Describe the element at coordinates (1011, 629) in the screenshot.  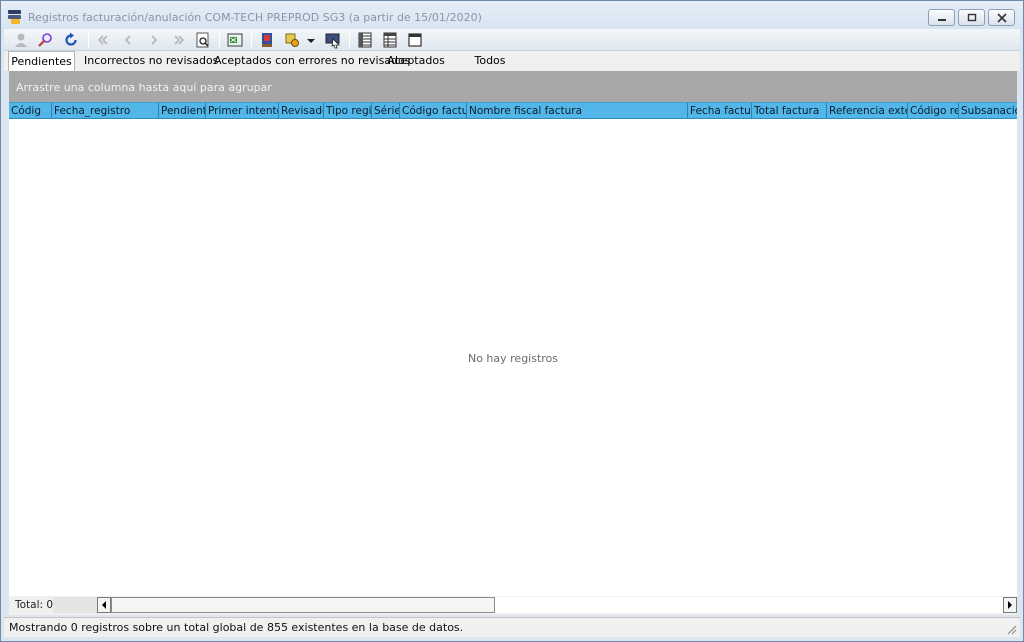
I see `resize-grip-icon` at that location.